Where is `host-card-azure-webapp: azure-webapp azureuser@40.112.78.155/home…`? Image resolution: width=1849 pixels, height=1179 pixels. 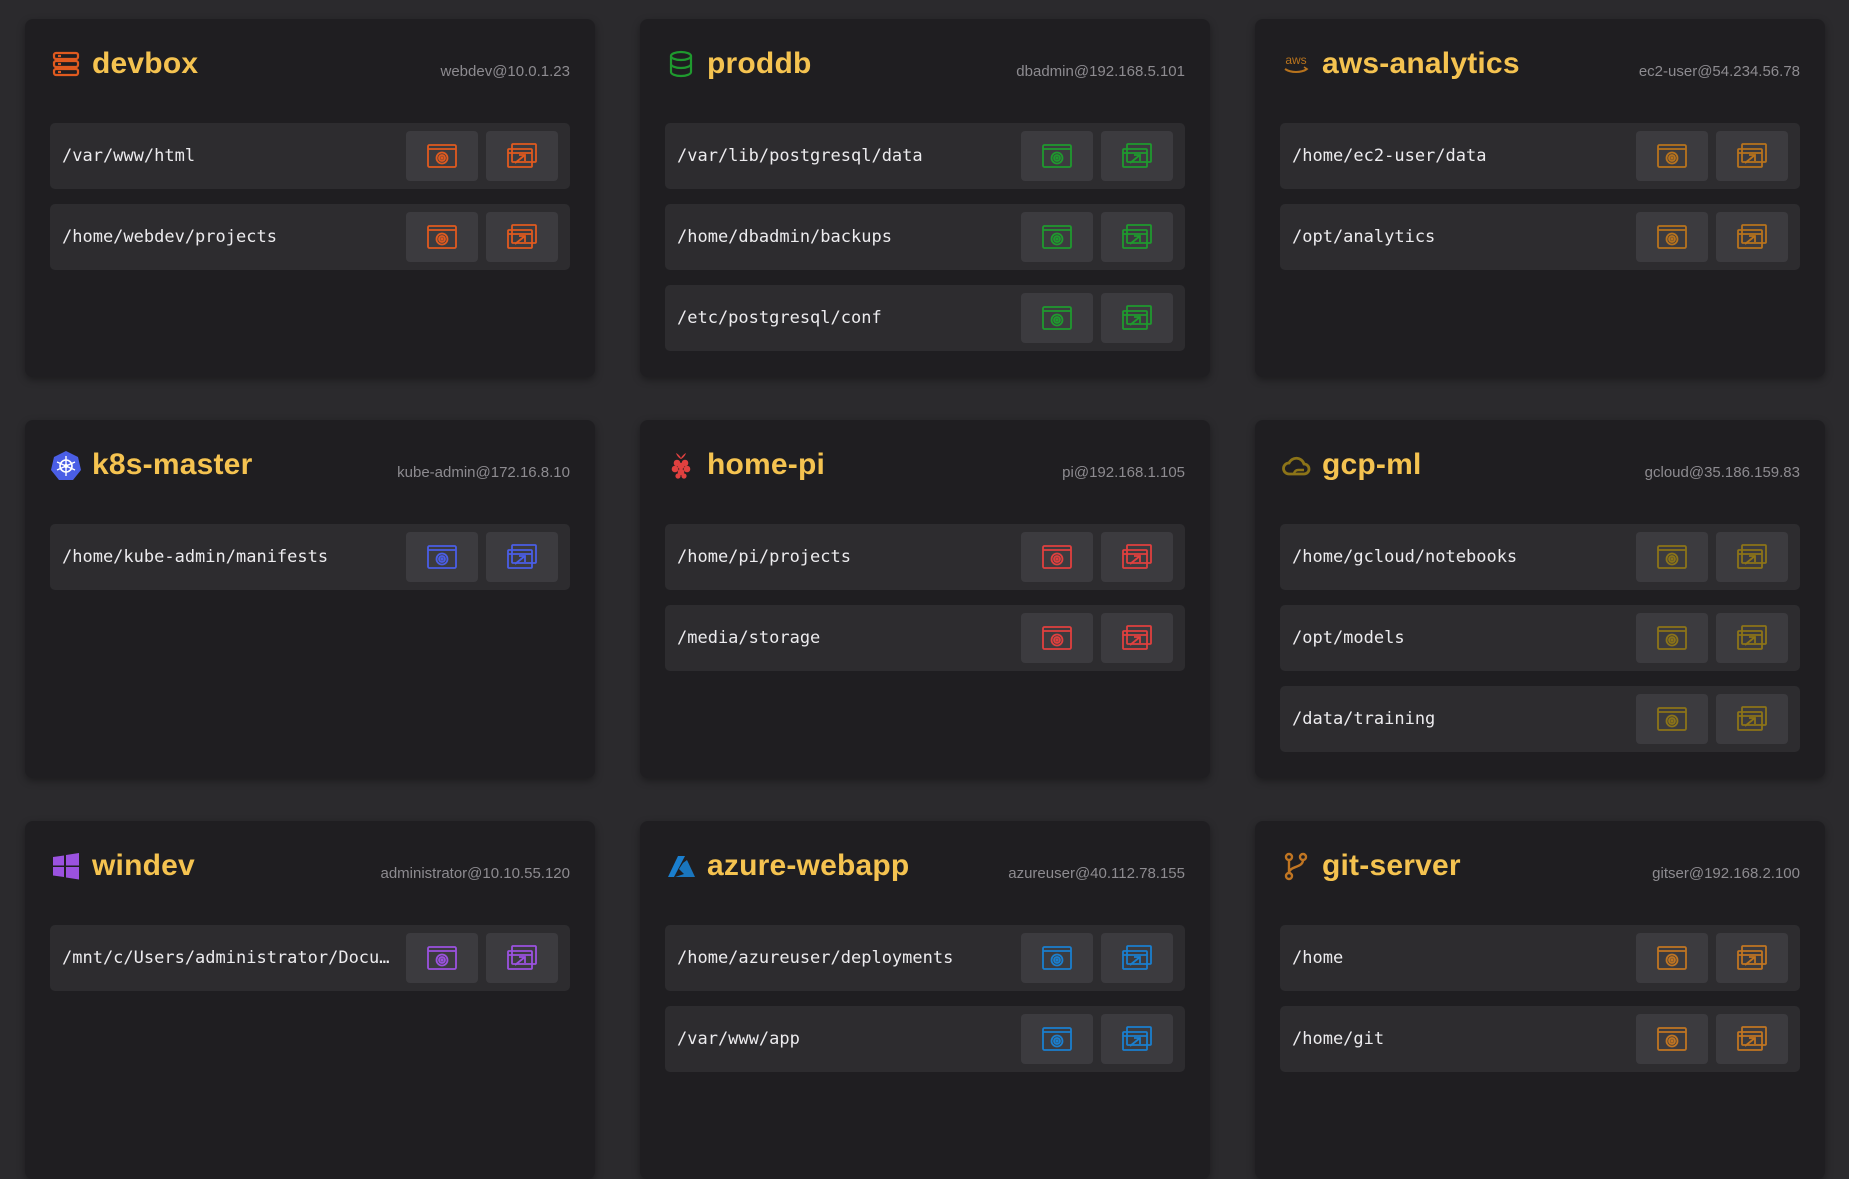
host-card-azure-webapp: azure-webapp azureuser@40.112.78.155/home… is located at coordinates (925, 1000).